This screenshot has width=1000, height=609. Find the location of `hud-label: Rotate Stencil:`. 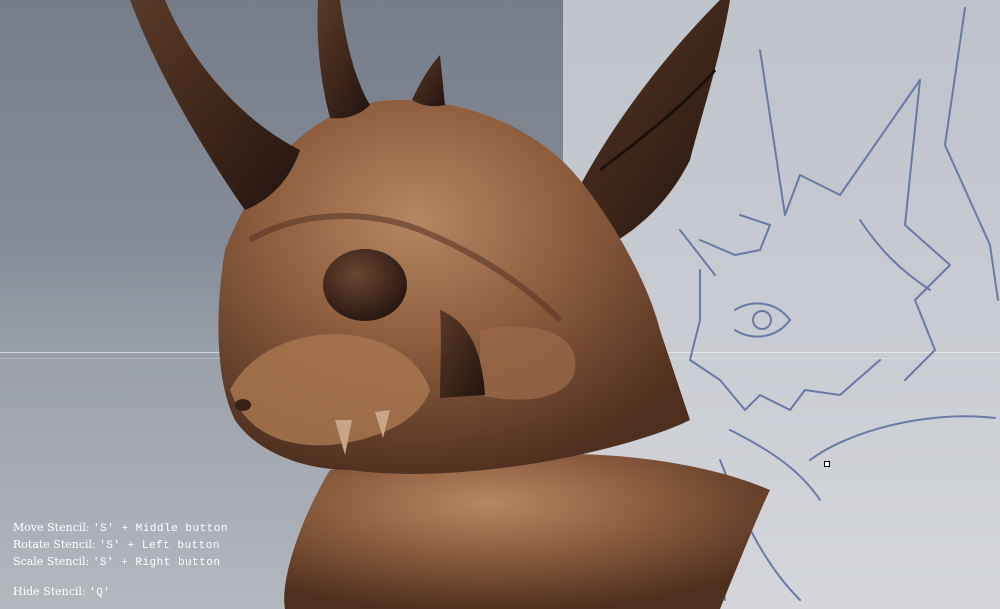

hud-label: Rotate Stencil: is located at coordinates (56, 544).